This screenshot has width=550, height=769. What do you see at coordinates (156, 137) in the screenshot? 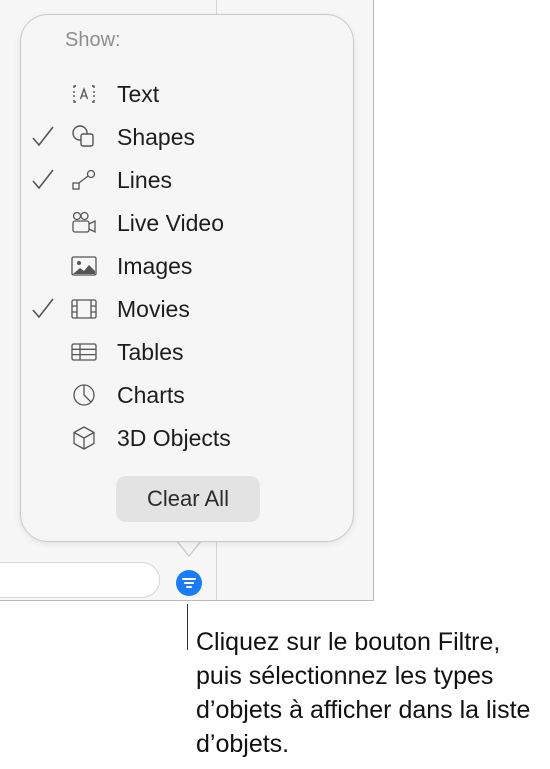
I see `menu-item-label: Shapes` at bounding box center [156, 137].